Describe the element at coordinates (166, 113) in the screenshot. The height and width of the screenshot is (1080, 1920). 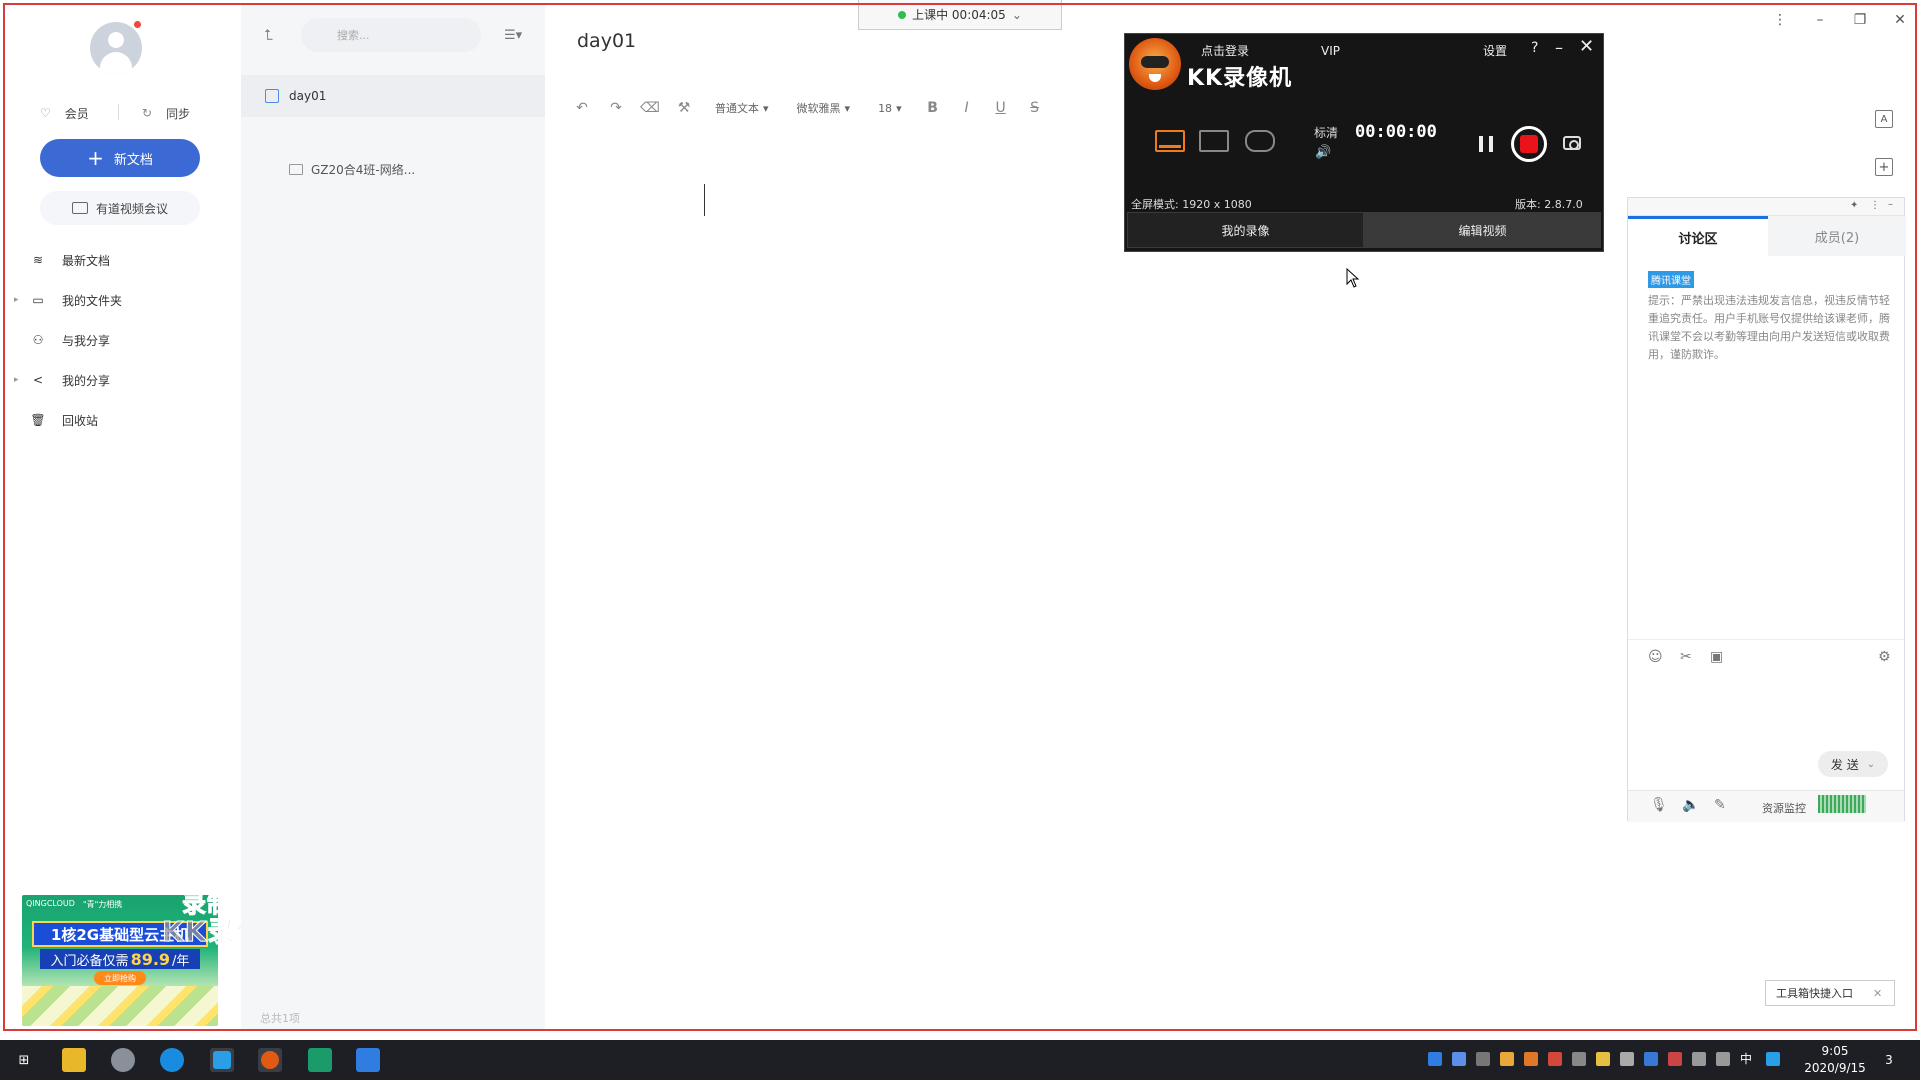
I see `sync-link: ↻ 同步` at that location.